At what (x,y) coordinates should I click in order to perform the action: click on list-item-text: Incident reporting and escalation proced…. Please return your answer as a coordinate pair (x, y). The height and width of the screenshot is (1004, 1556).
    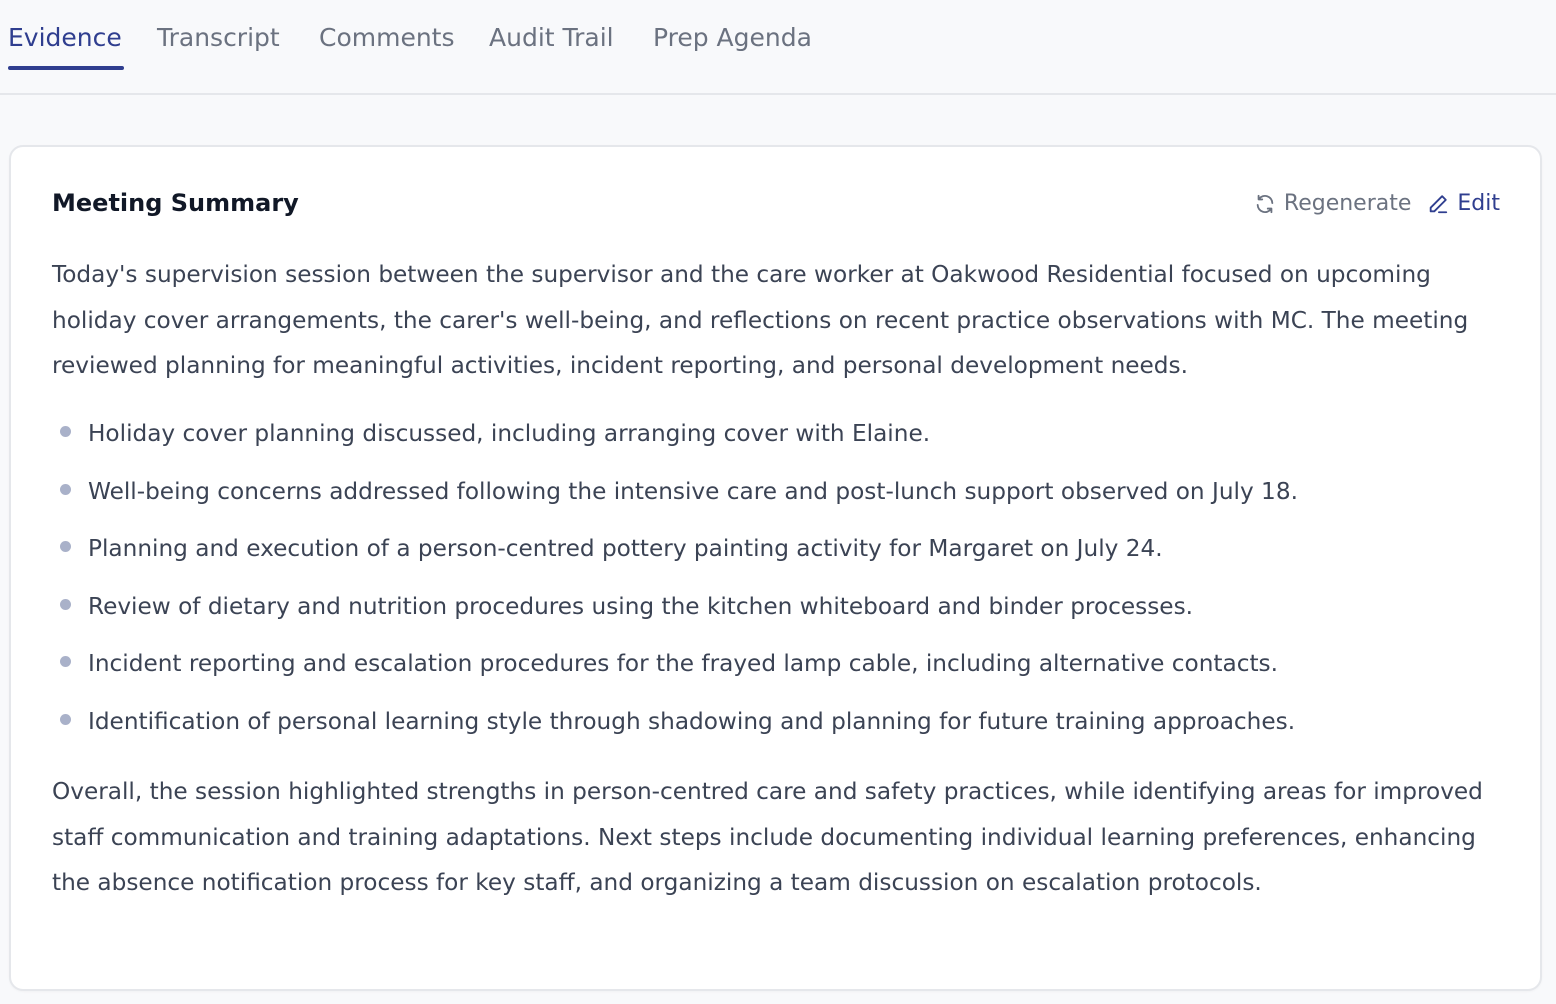
    Looking at the image, I should click on (683, 663).